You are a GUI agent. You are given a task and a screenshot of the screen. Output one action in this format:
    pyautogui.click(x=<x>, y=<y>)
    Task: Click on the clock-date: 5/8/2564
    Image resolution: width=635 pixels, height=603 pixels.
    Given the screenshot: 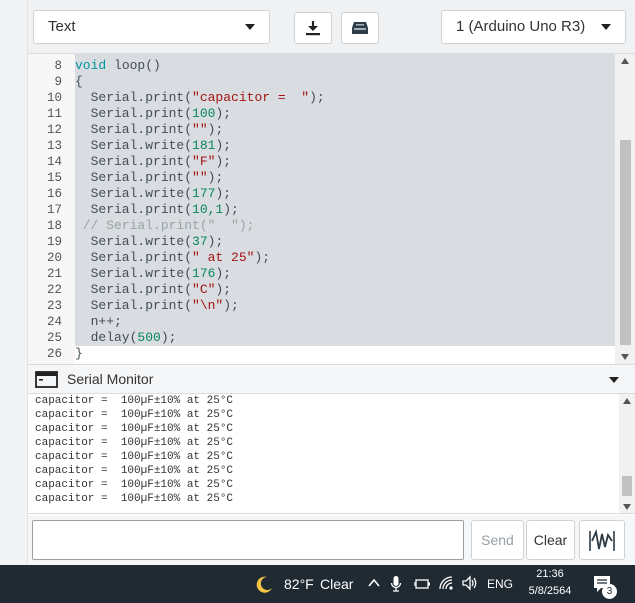 What is the action you would take?
    pyautogui.click(x=550, y=591)
    